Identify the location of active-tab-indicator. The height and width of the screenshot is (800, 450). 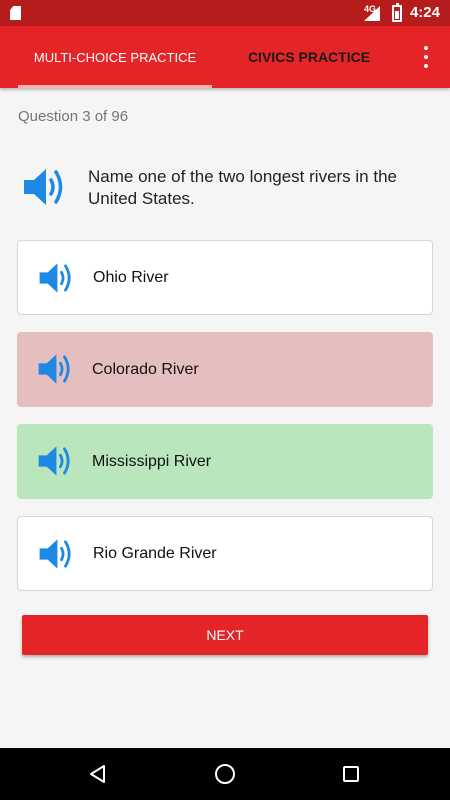
(115, 86).